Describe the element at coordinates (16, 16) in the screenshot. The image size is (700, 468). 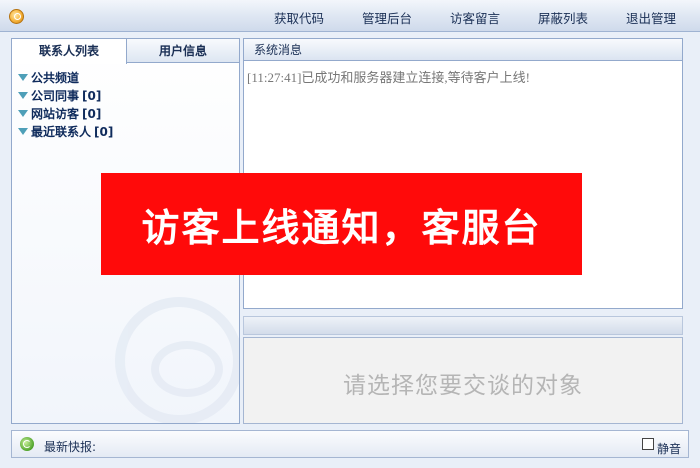
I see `app-logo-icon` at that location.